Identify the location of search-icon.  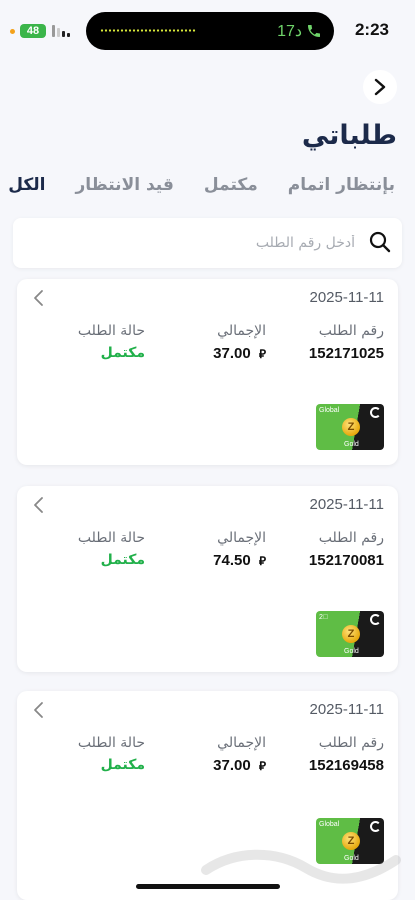
(380, 242).